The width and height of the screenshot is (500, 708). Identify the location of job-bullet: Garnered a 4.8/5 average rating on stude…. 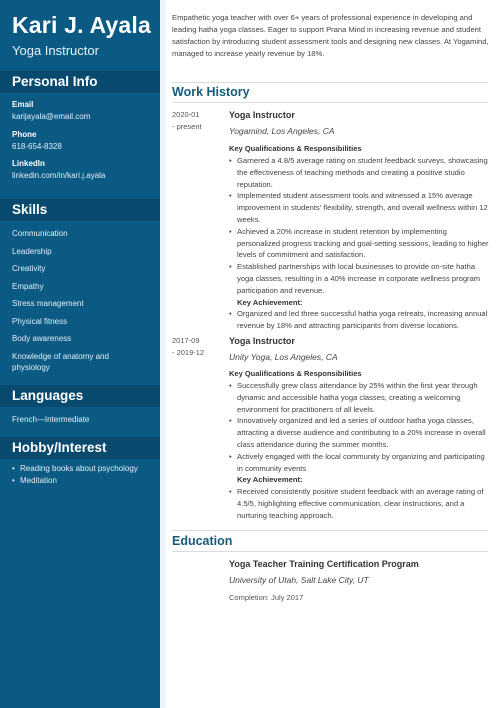
(360, 172).